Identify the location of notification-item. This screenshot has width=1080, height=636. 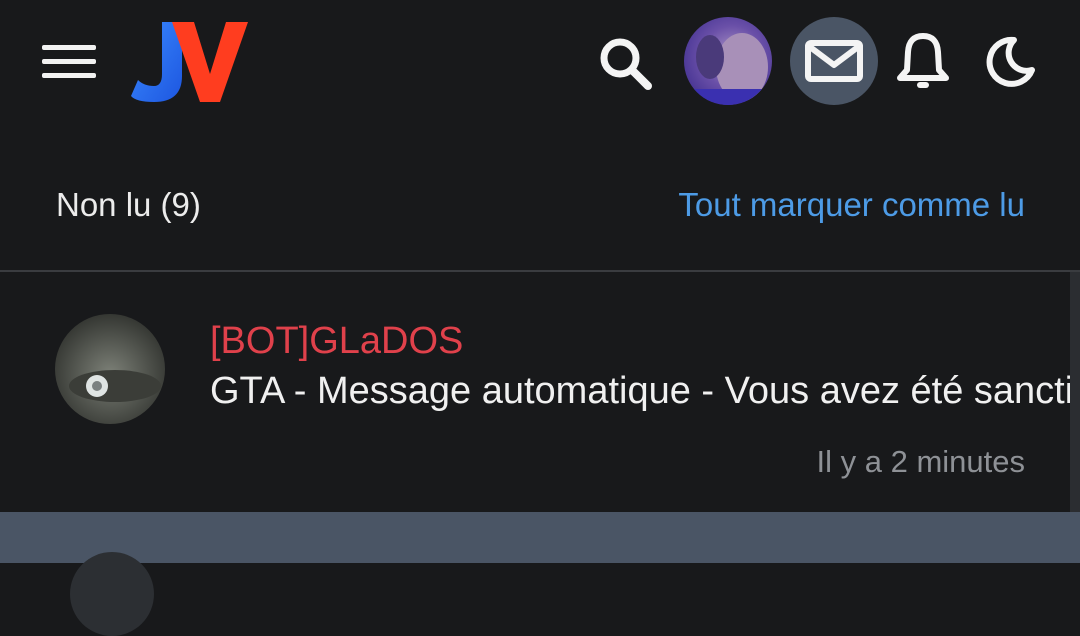
(540, 537).